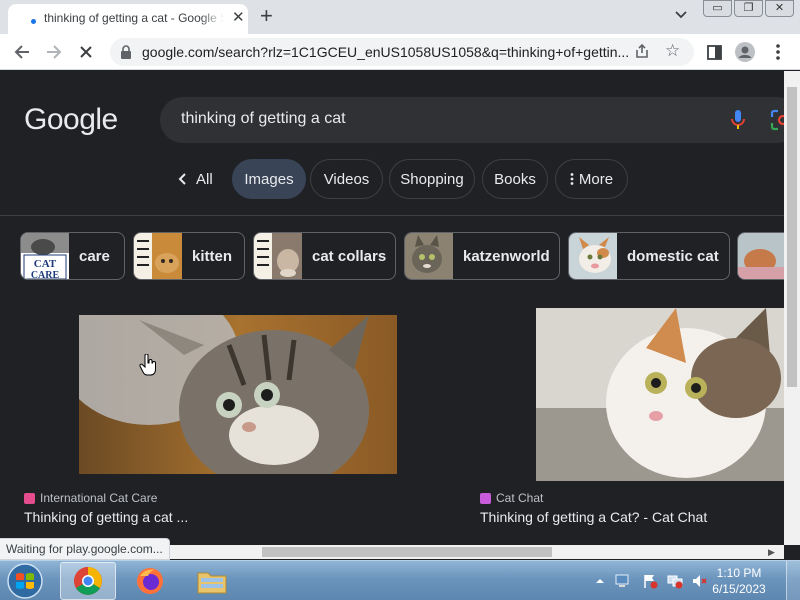 This screenshot has width=800, height=600. I want to click on related-chip-label: care, so click(94, 256).